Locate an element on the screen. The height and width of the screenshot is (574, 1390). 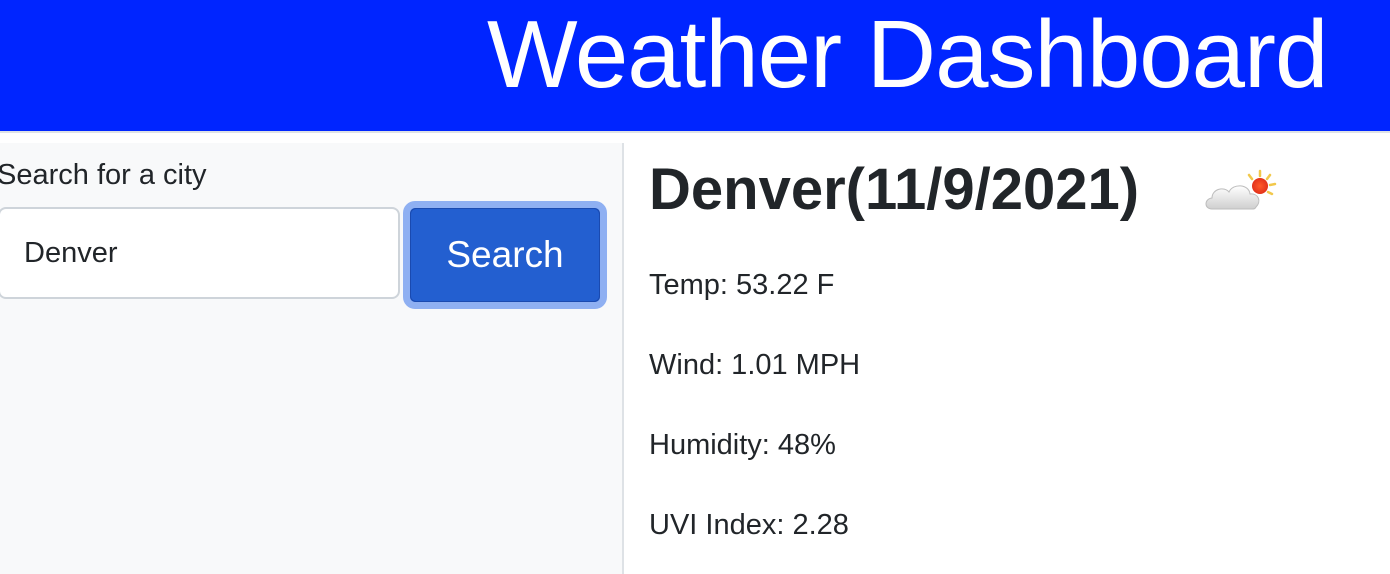
search-button: Search is located at coordinates (505, 255).